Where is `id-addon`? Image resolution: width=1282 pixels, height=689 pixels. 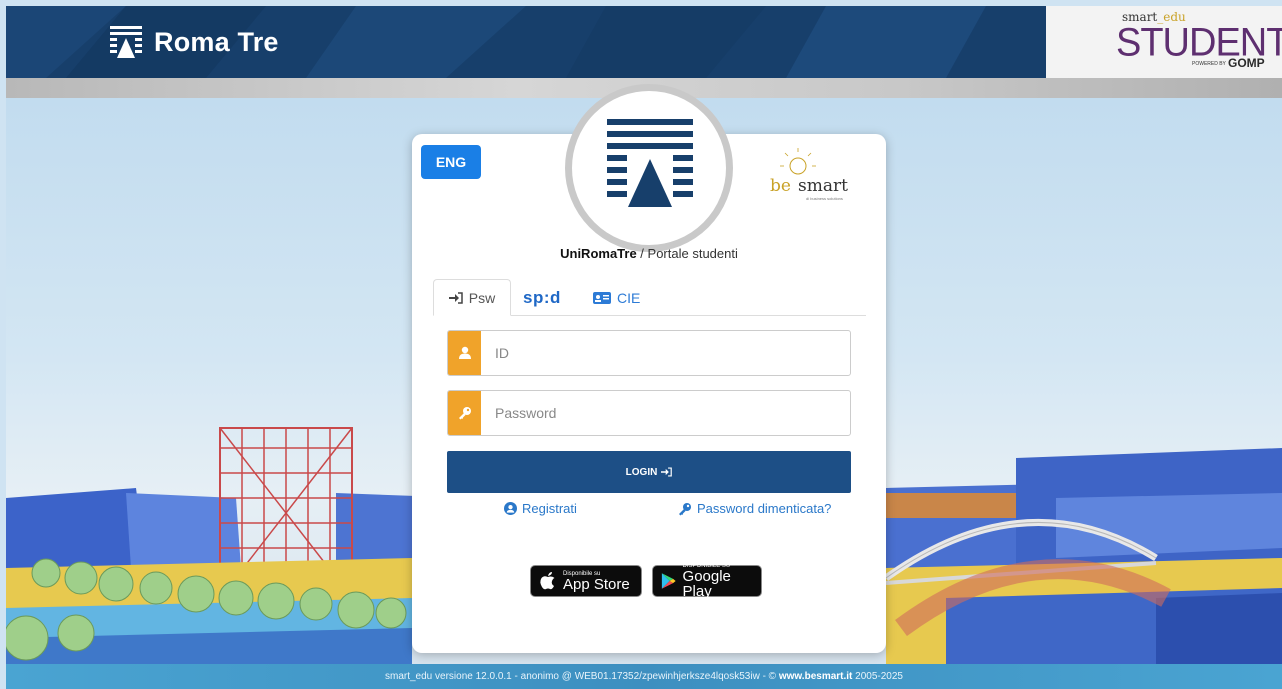
id-addon is located at coordinates (464, 353).